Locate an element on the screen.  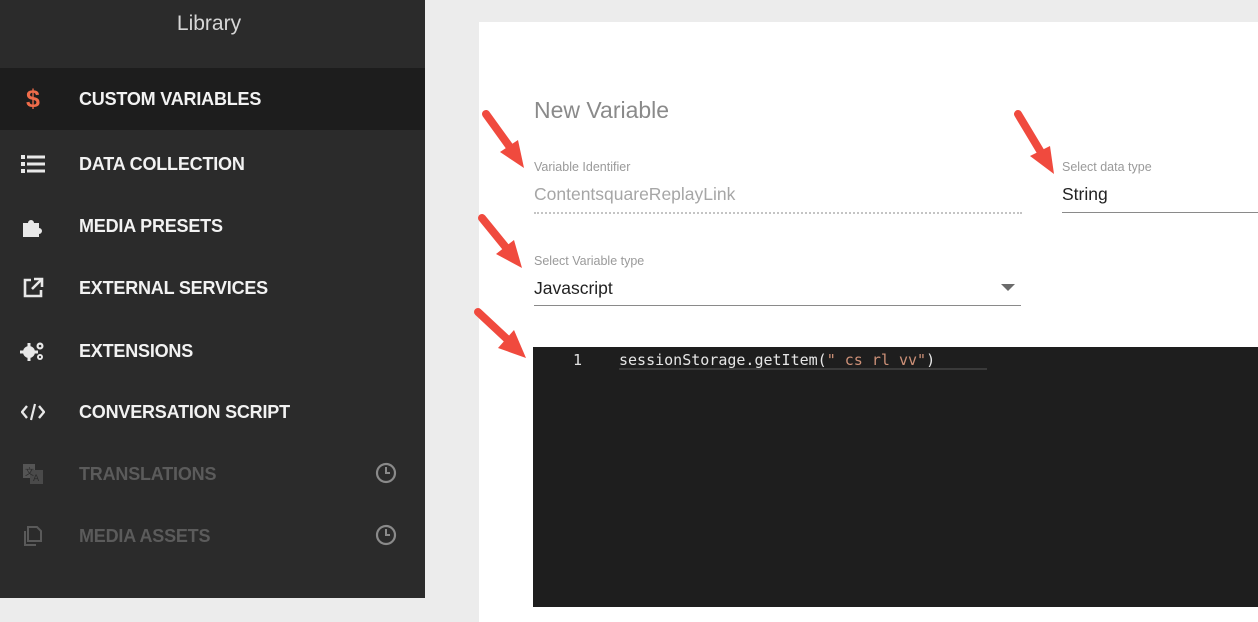
sidebar-item-media-presets: MEDIA PRESETS is located at coordinates (212, 226).